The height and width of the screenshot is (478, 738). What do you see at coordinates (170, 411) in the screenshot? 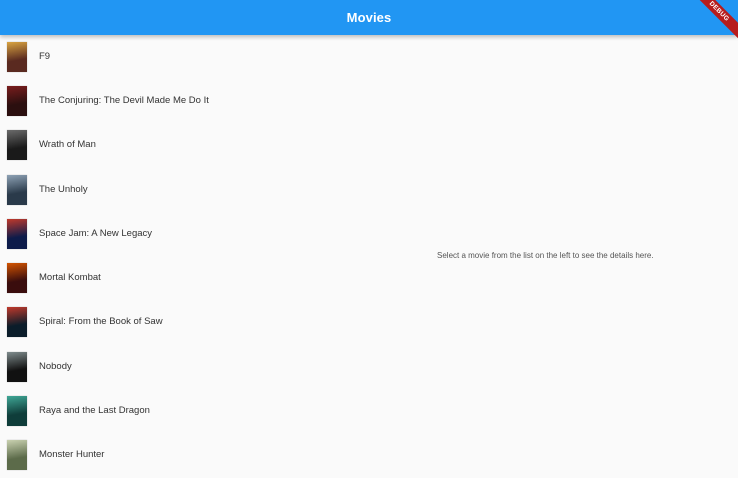
I see `movie-list-item: Raya and the Last Dragon` at bounding box center [170, 411].